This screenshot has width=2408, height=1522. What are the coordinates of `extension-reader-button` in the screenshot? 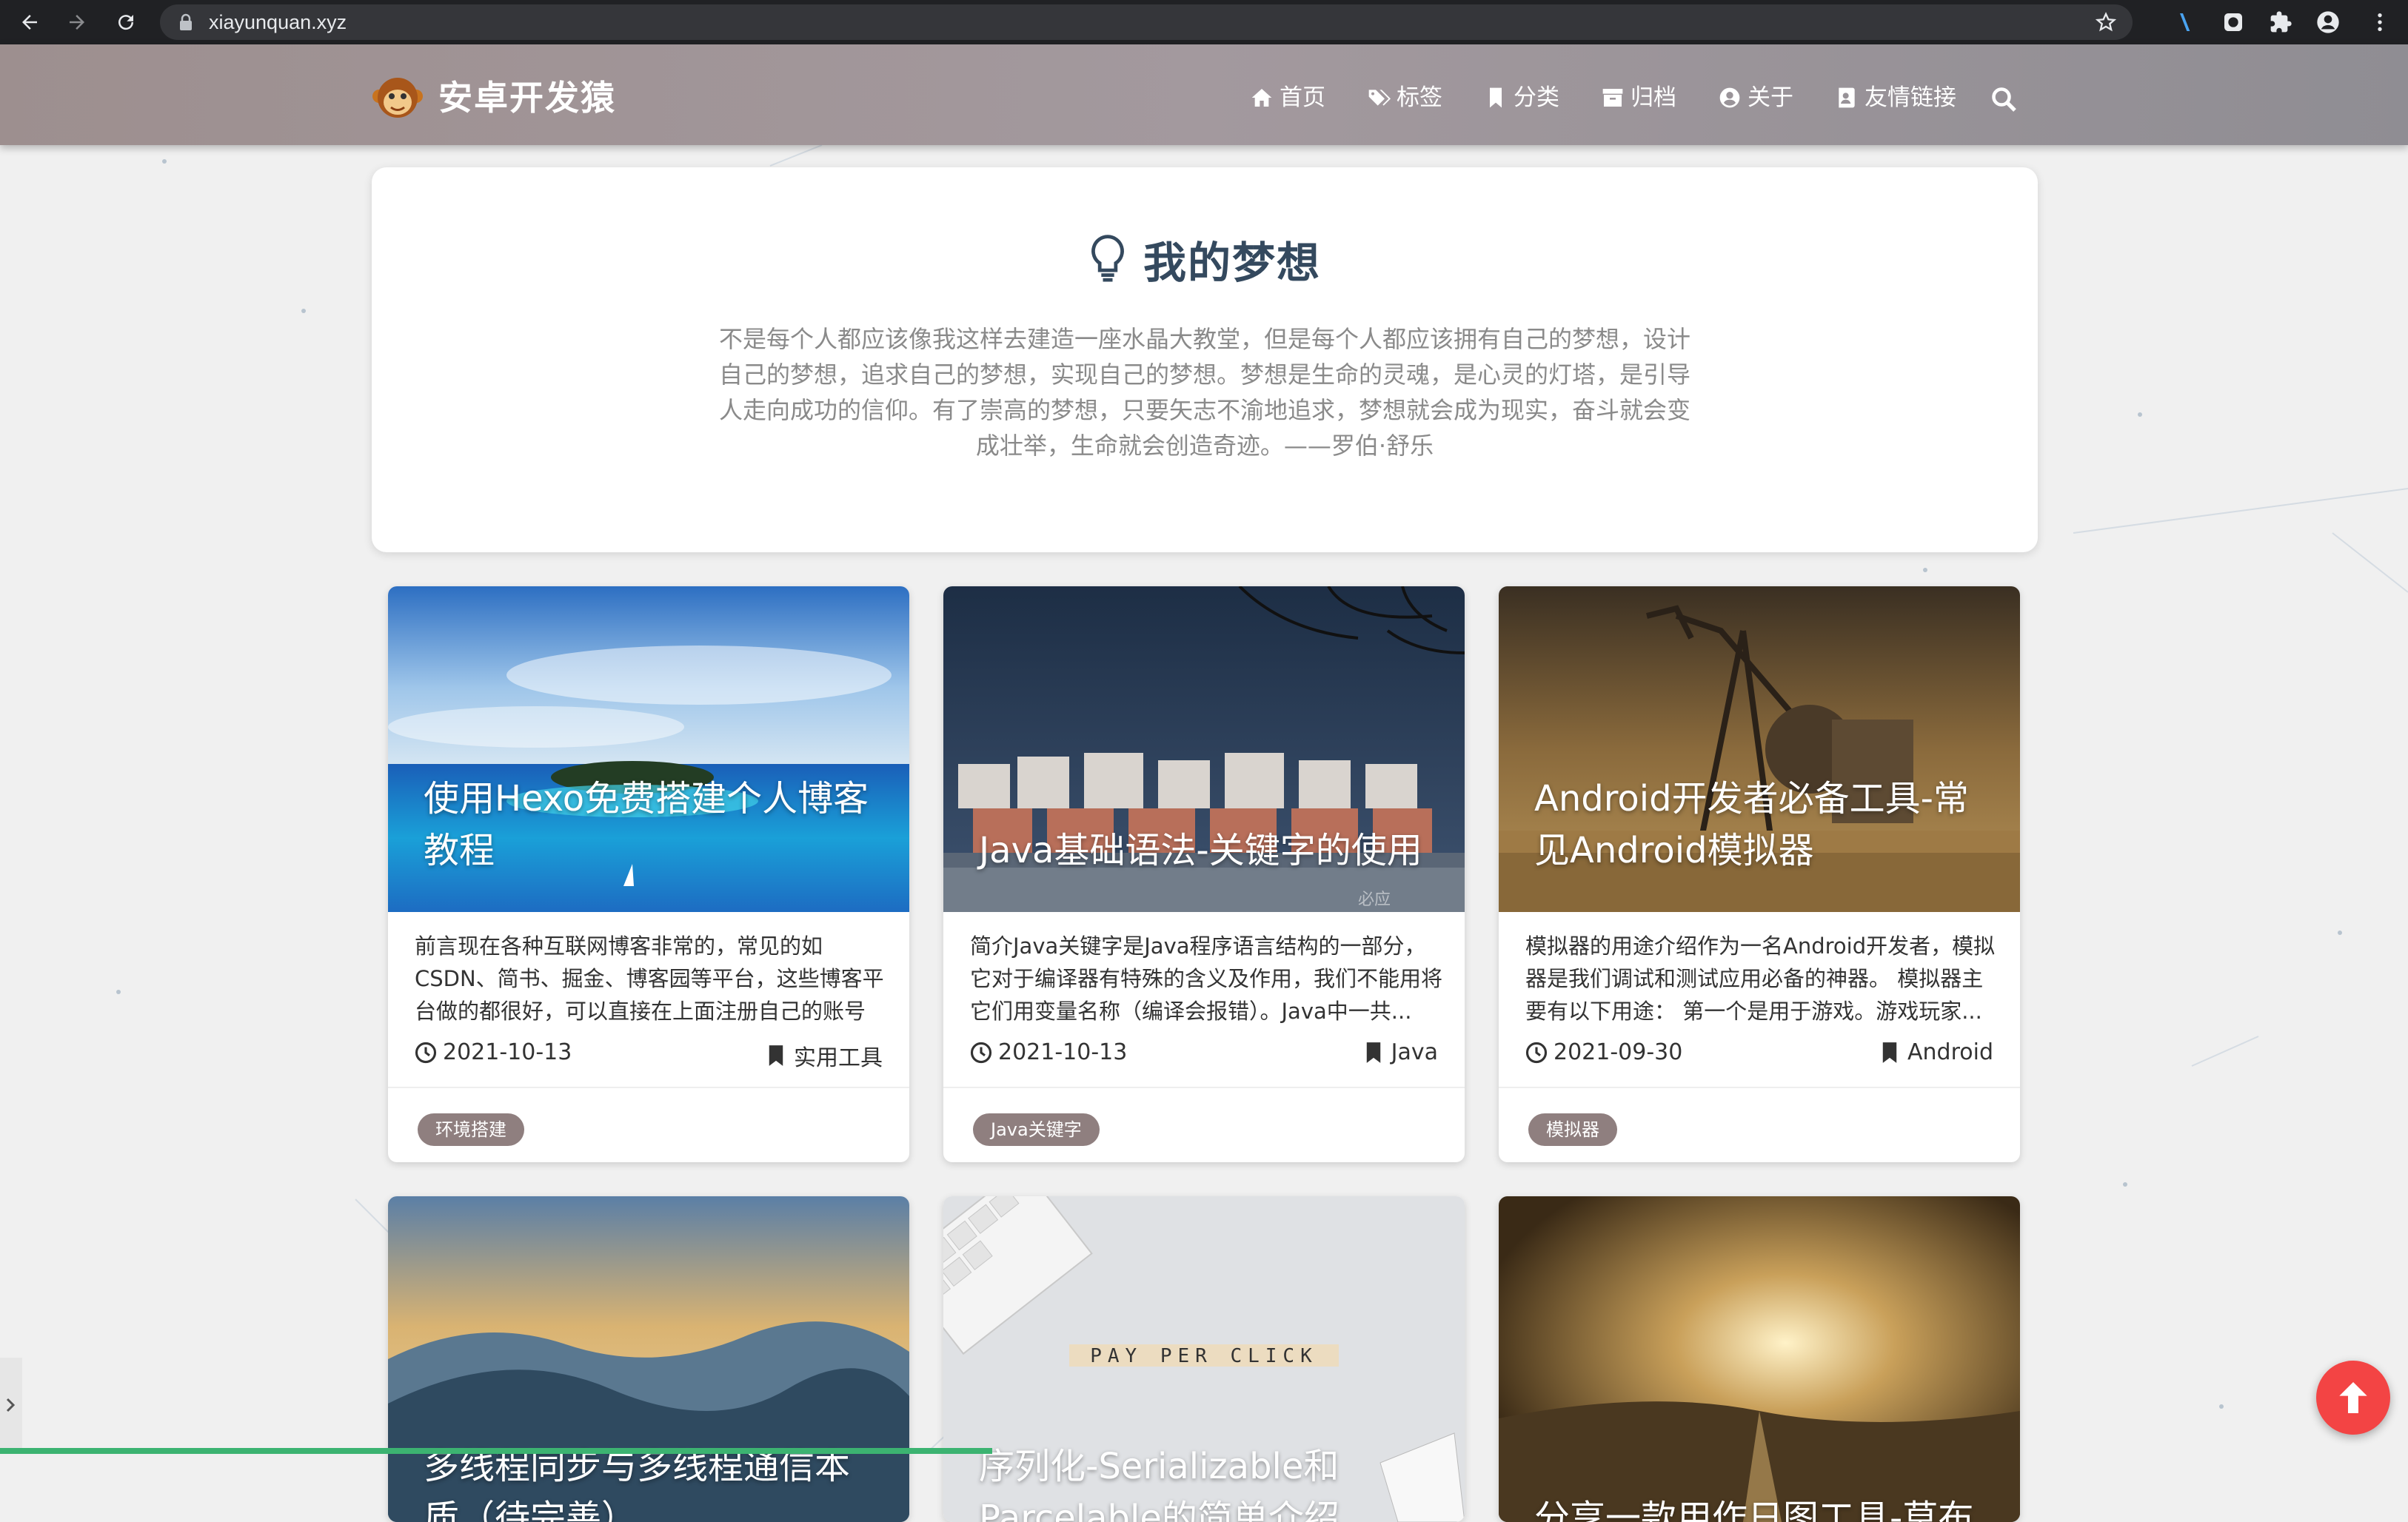 It's located at (2233, 22).